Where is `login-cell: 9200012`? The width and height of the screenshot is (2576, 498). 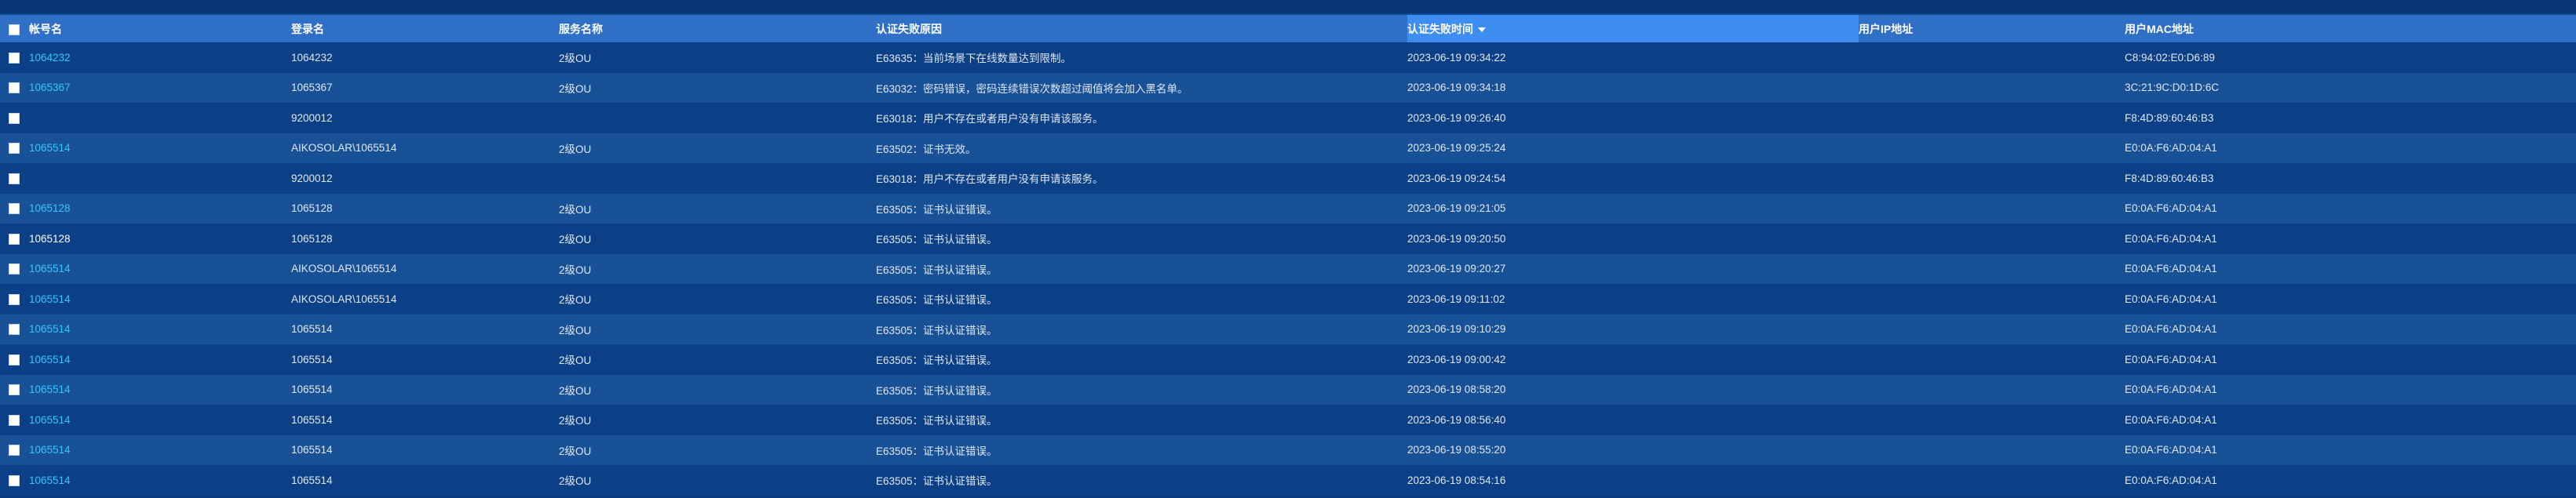
login-cell: 9200012 is located at coordinates (312, 178).